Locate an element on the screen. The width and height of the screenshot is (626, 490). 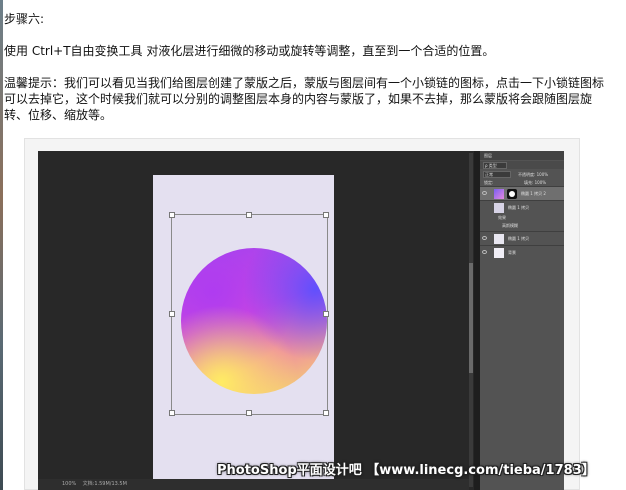
transform-handle-br is located at coordinates (326, 413).